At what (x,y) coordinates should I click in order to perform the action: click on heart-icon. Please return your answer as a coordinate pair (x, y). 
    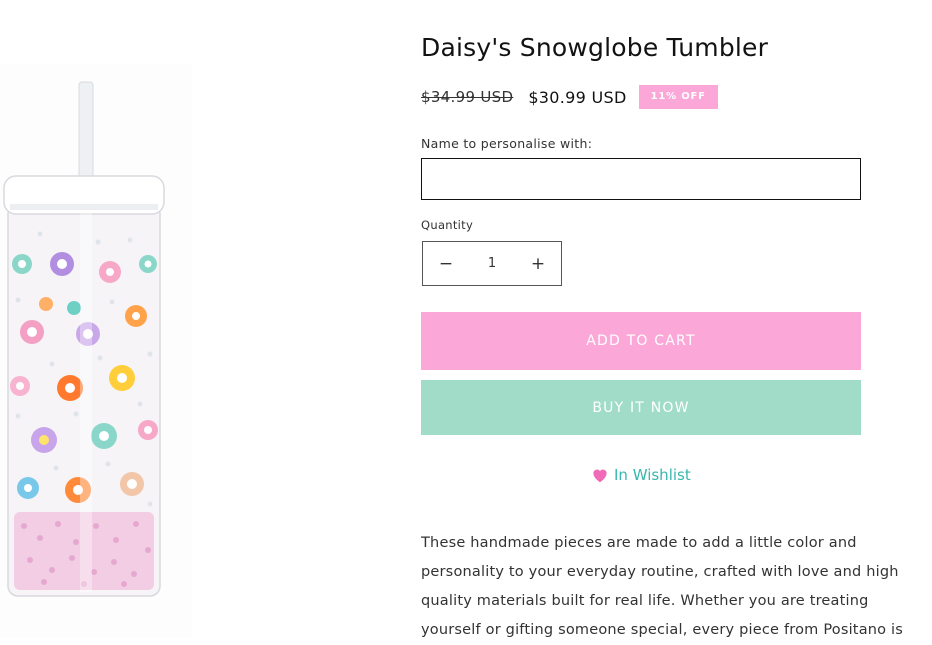
    Looking at the image, I should click on (600, 475).